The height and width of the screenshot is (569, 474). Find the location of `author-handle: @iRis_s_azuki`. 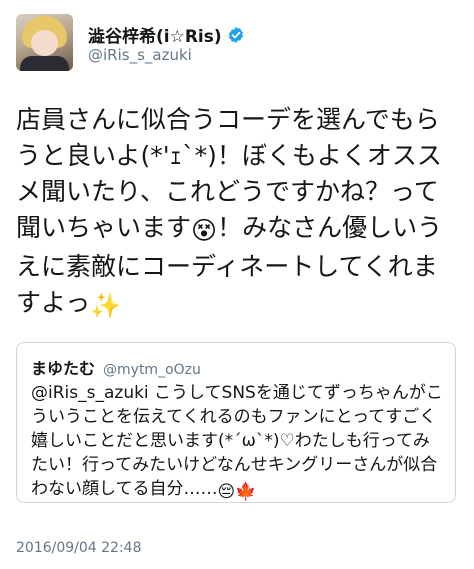

author-handle: @iRis_s_azuki is located at coordinates (140, 55).